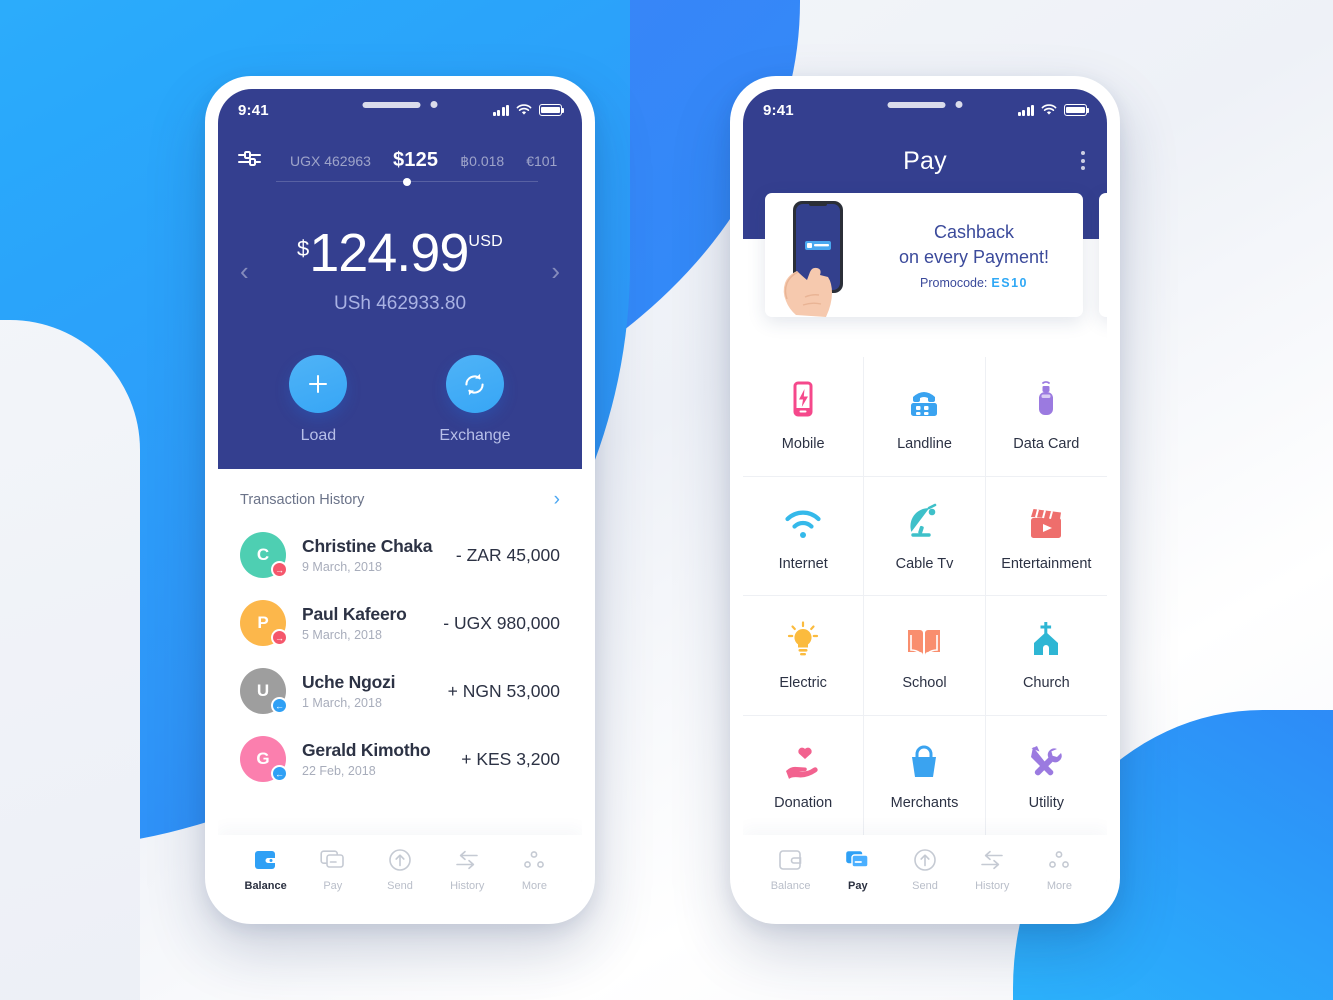 This screenshot has width=1333, height=1000. Describe the element at coordinates (555, 271) in the screenshot. I see `balance-next-button: ›` at that location.